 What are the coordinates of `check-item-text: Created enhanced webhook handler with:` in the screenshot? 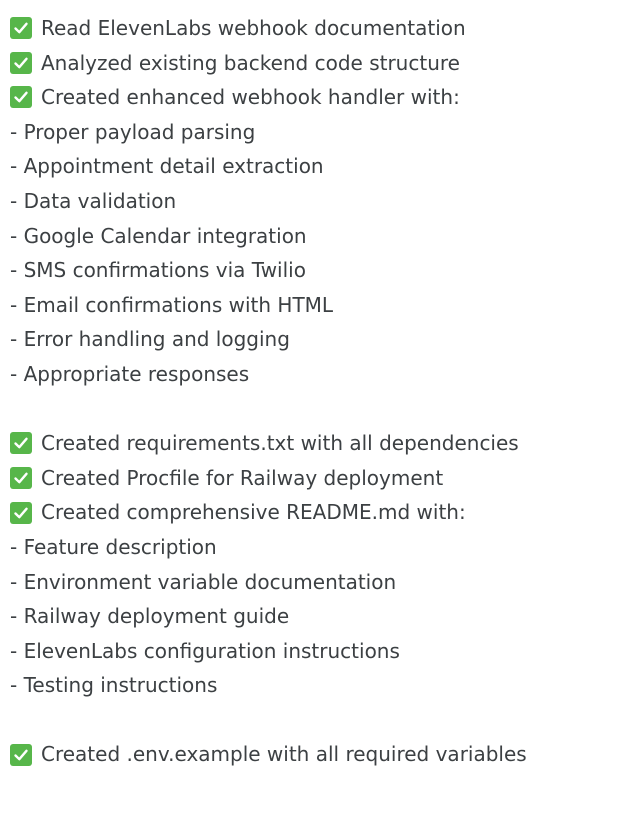 It's located at (250, 97).